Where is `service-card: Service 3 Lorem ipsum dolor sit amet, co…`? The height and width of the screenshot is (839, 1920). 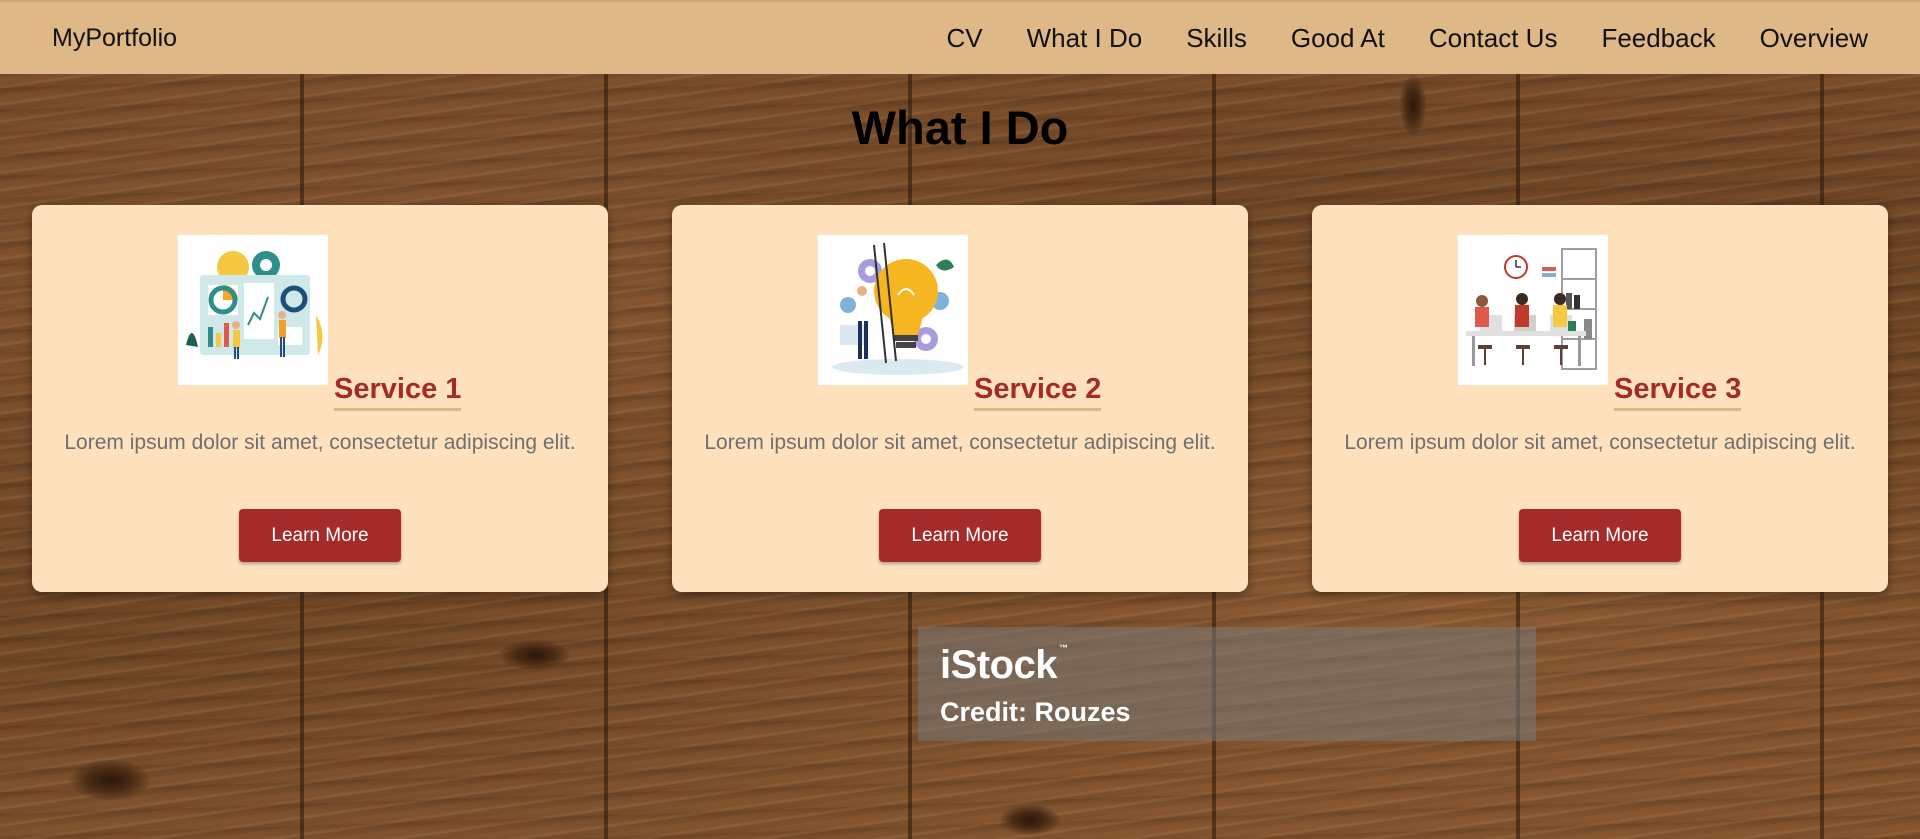
service-card: Service 3 Lorem ipsum dolor sit amet, co… is located at coordinates (1600, 398).